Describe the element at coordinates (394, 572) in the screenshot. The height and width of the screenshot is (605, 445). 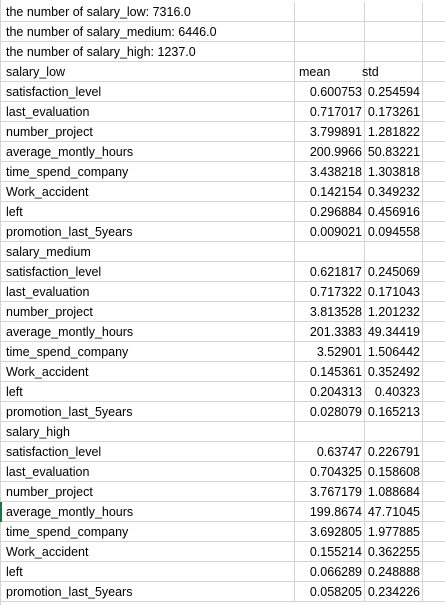
I see `std-cell: 0.248888` at that location.